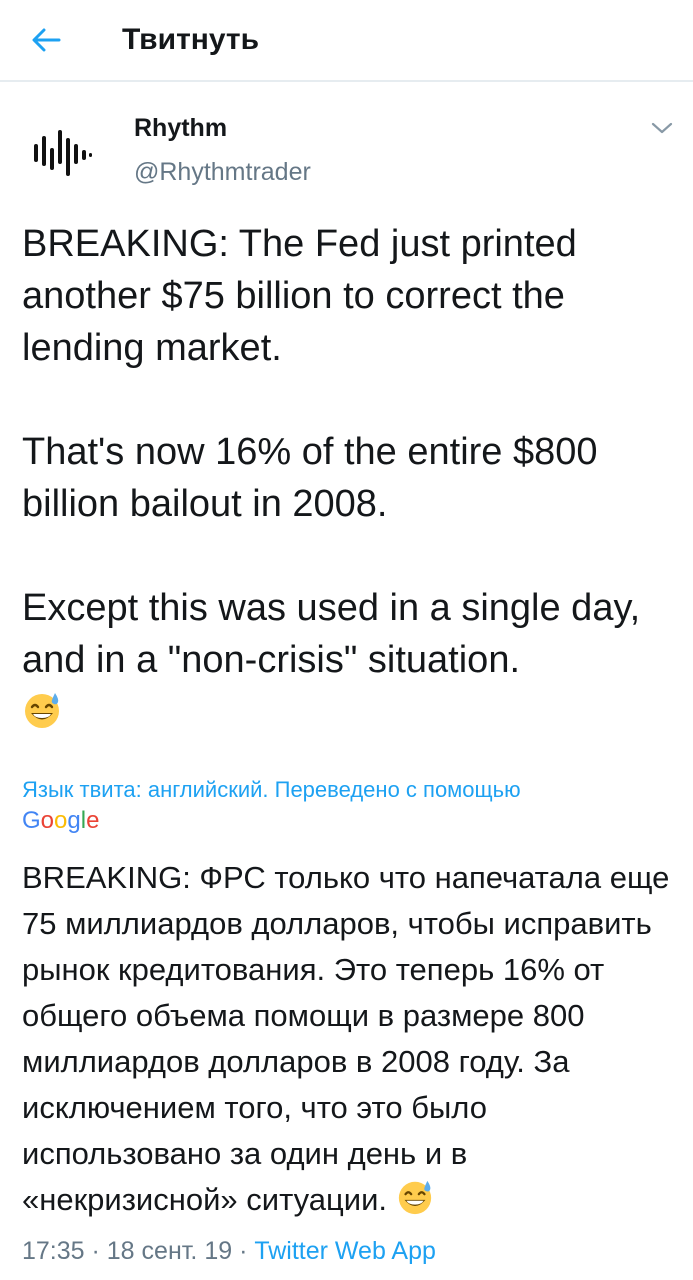 This screenshot has width=693, height=1280. What do you see at coordinates (63, 153) in the screenshot?
I see `avatar` at bounding box center [63, 153].